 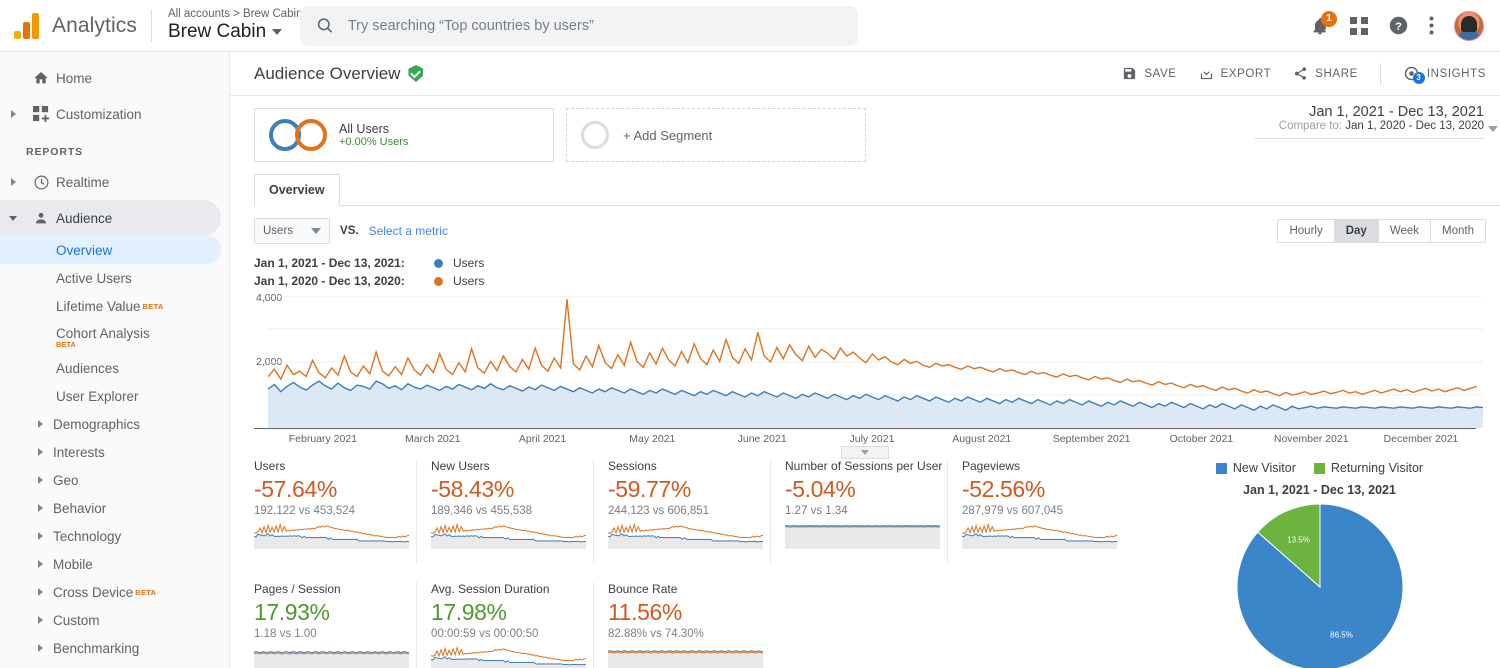 I want to click on segment-all-users: All Users +0.00% Users, so click(x=404, y=135).